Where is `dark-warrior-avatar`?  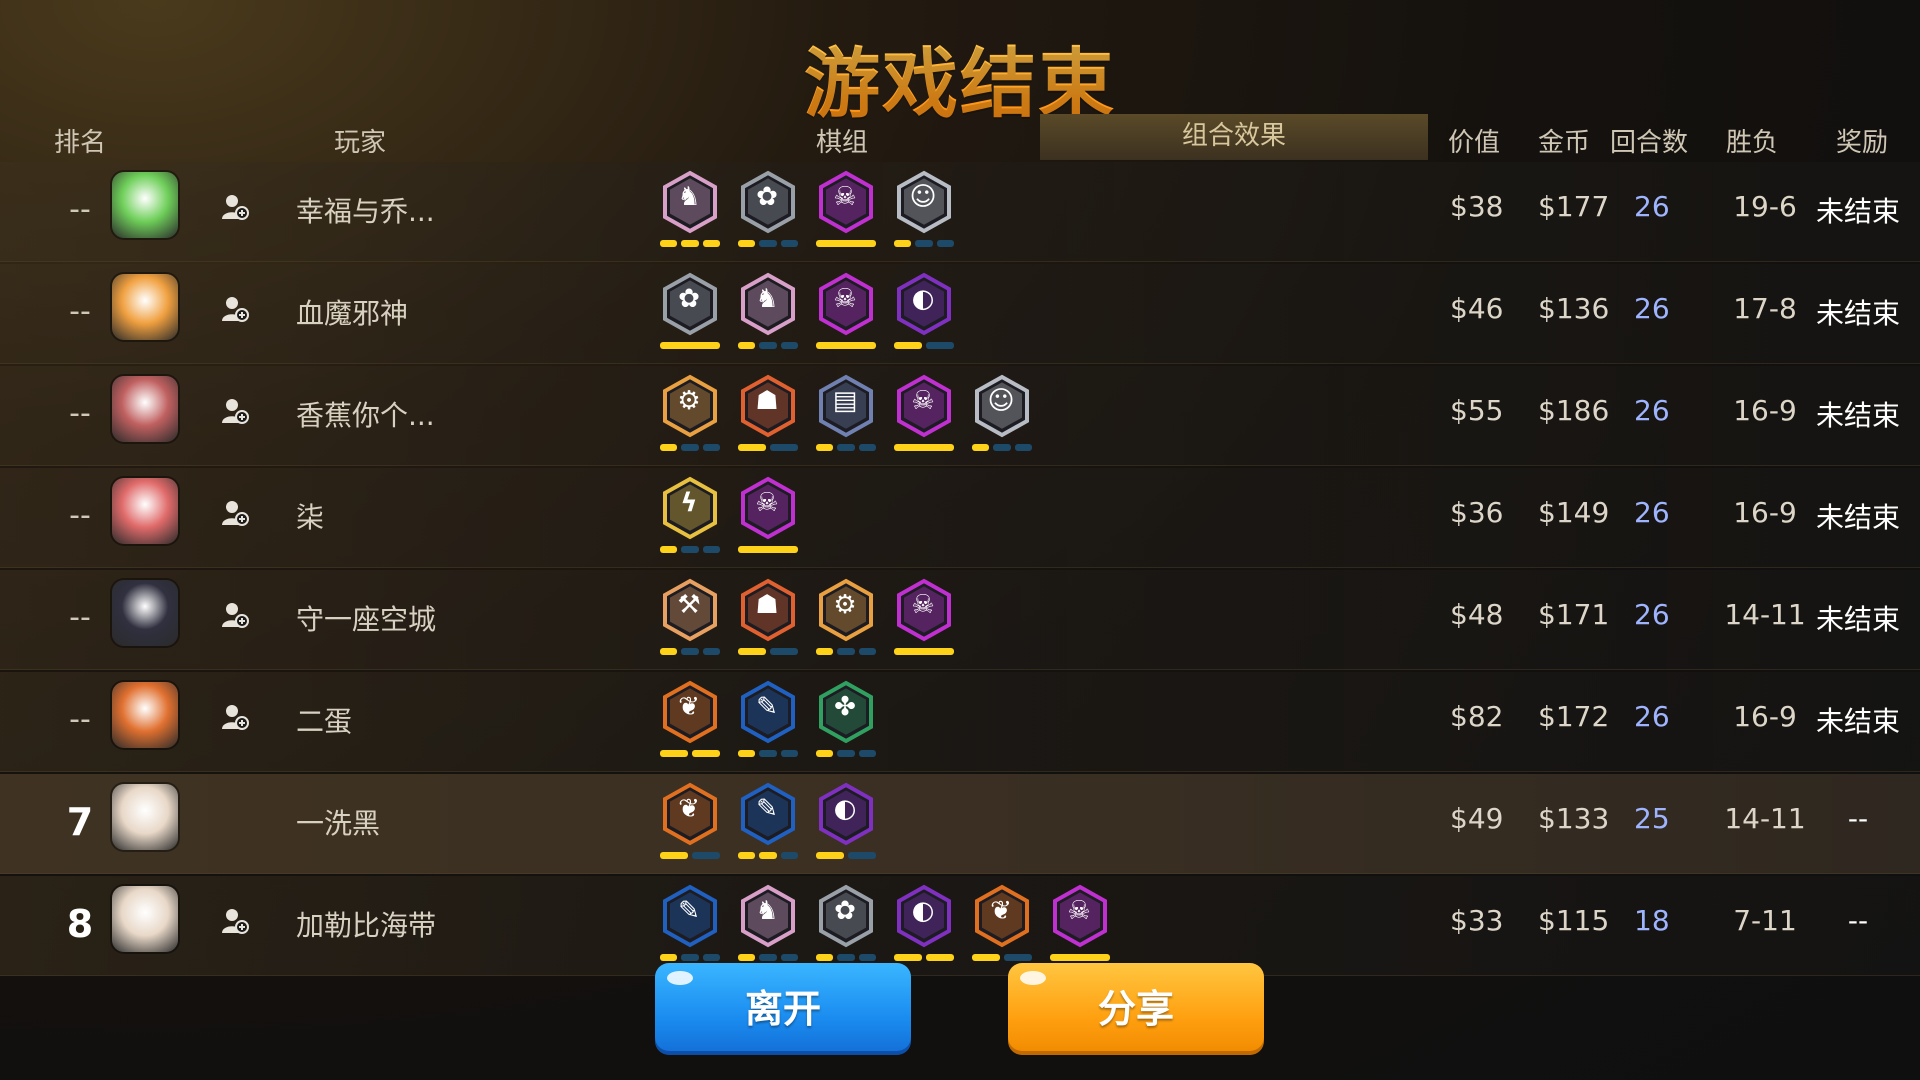
dark-warrior-avatar is located at coordinates (145, 613).